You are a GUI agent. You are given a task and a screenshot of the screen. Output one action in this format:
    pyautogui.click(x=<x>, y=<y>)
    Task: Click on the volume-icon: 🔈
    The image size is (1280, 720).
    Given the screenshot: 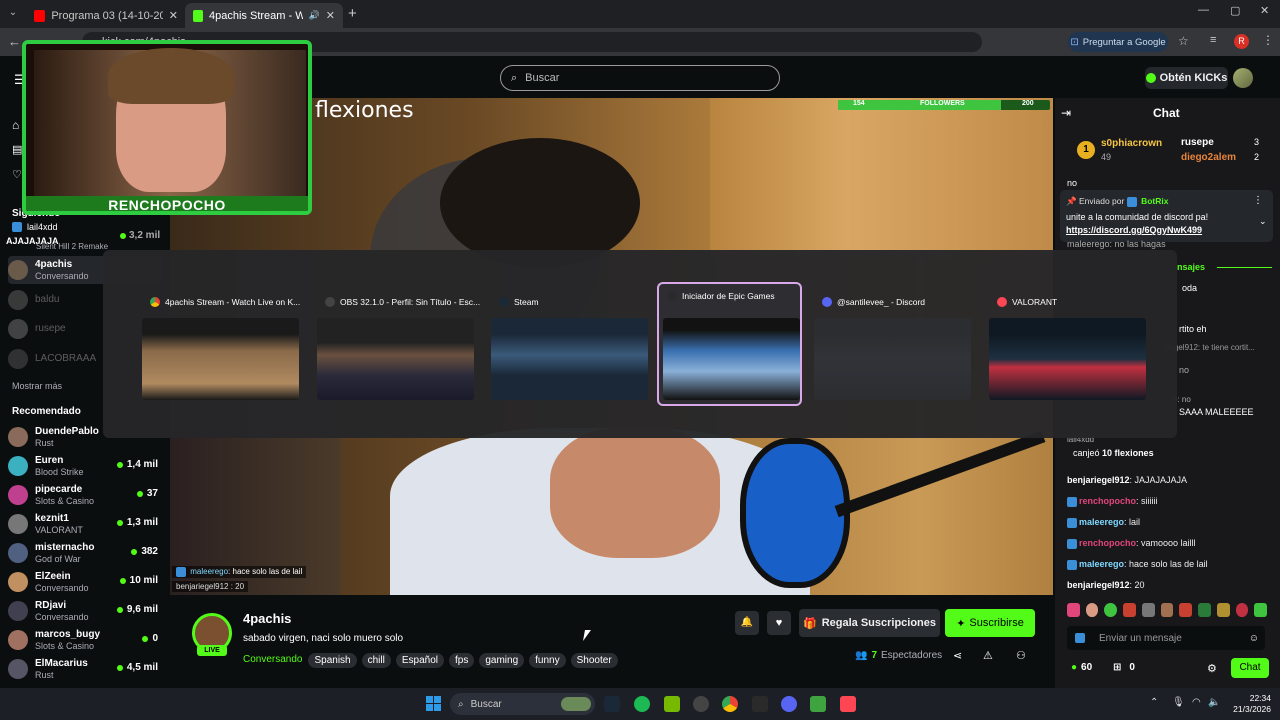 What is the action you would take?
    pyautogui.click(x=1214, y=702)
    